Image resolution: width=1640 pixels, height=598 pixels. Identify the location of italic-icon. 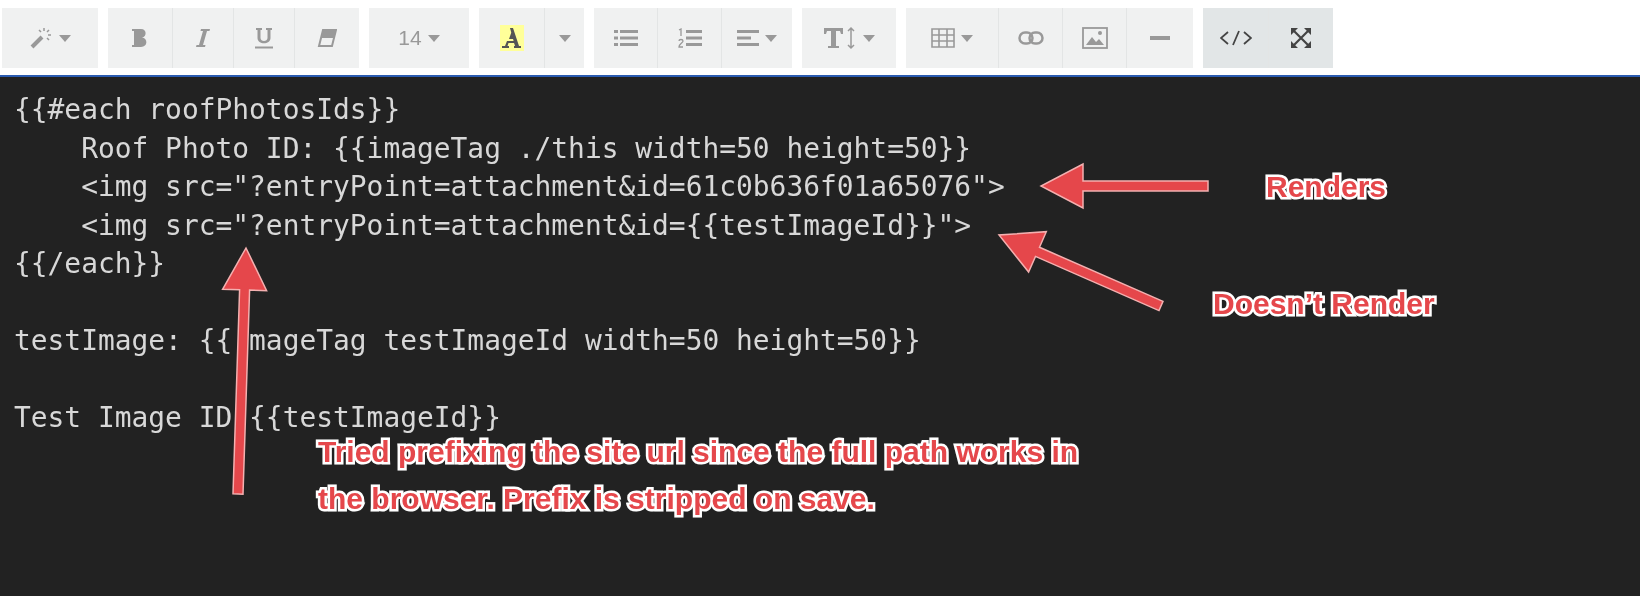
(203, 38).